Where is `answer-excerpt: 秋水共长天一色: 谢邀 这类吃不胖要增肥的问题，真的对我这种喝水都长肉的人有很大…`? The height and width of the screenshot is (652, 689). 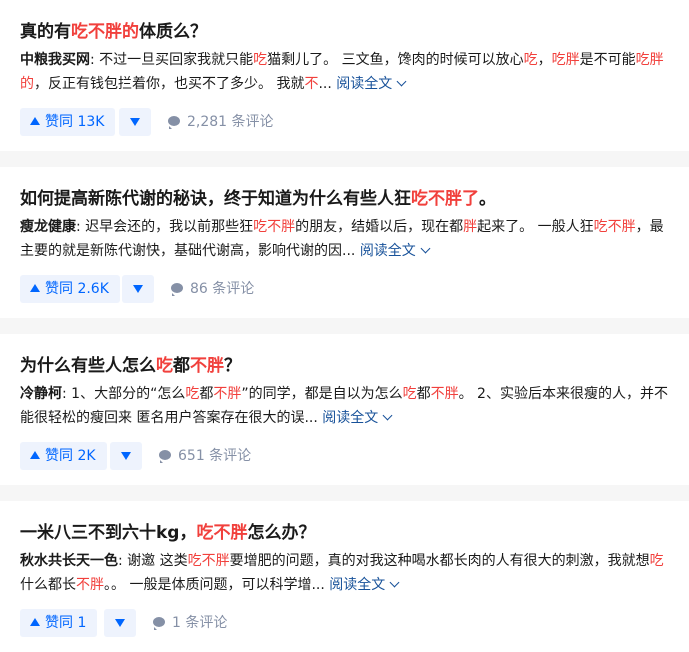
answer-excerpt: 秋水共长天一色: 谢邀 这类吃不胖要增肥的问题，真的对我这种喝水都长肉的人有很大… is located at coordinates (345, 573).